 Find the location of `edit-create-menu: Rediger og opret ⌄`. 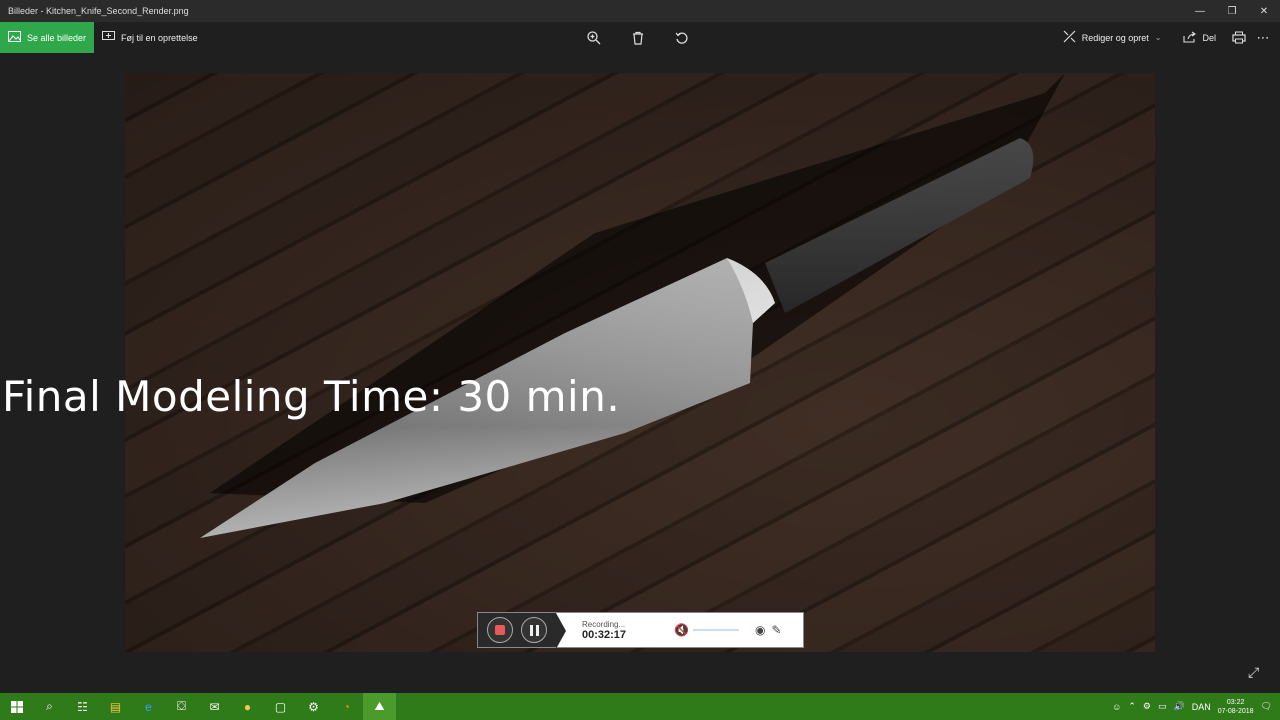

edit-create-menu: Rediger og opret ⌄ is located at coordinates (1112, 37).